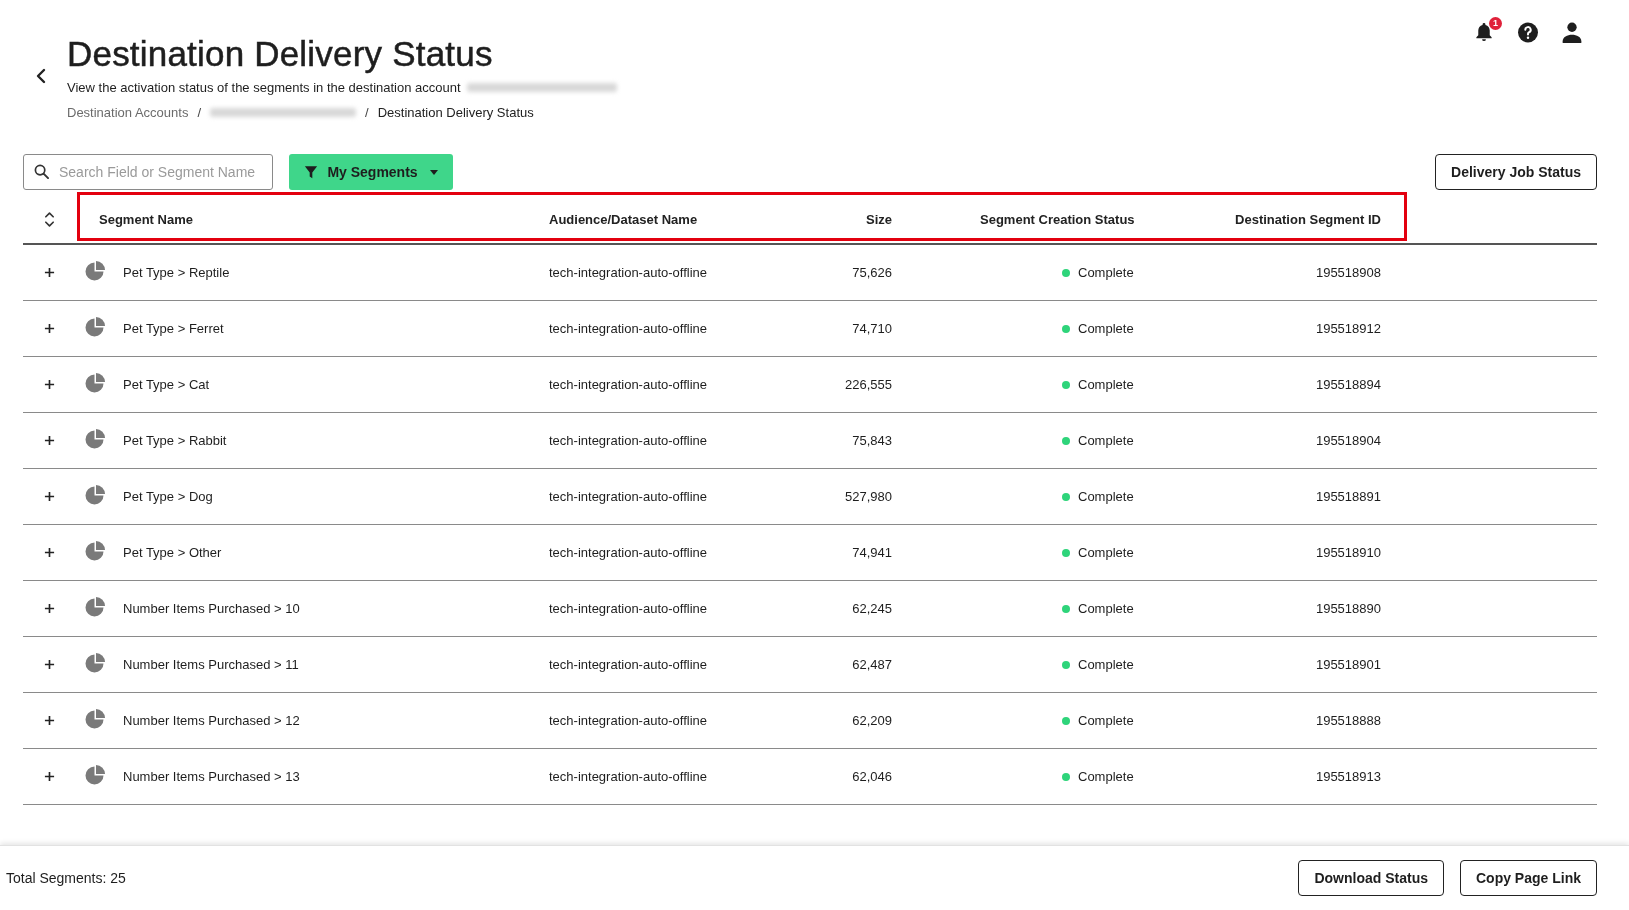  What do you see at coordinates (41, 76) in the screenshot?
I see `back-icon` at bounding box center [41, 76].